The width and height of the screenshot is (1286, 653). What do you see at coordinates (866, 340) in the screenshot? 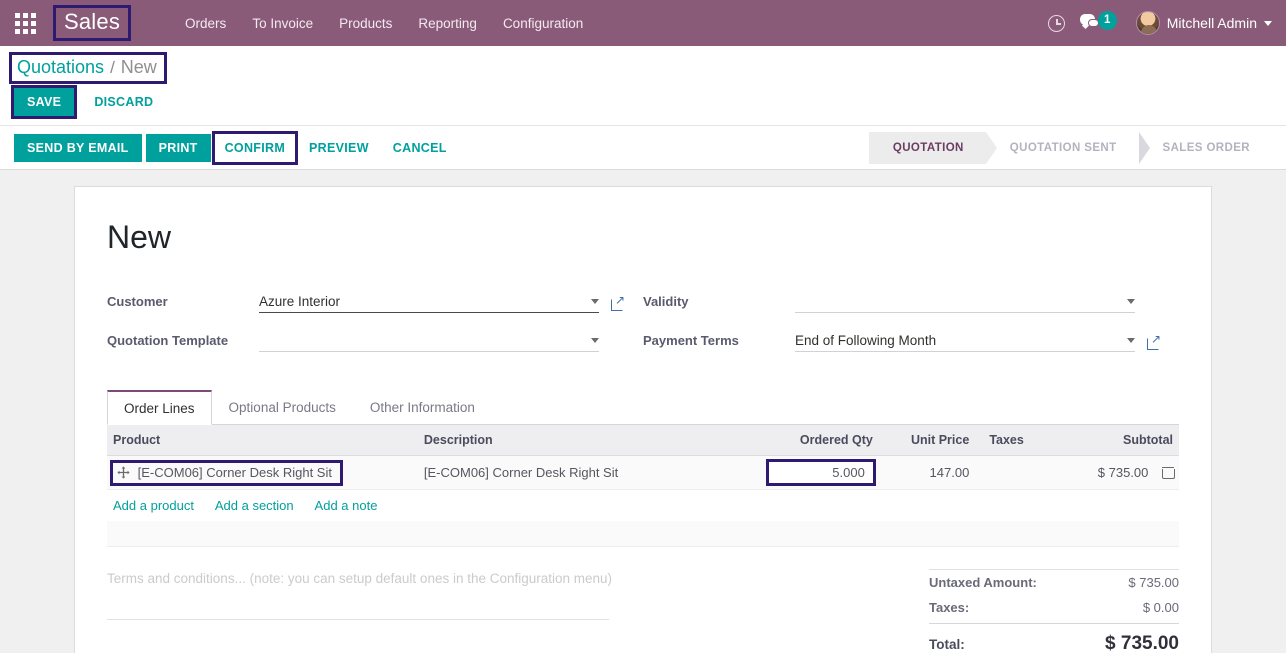
I see `payment-terms-value: End of Following Month` at bounding box center [866, 340].